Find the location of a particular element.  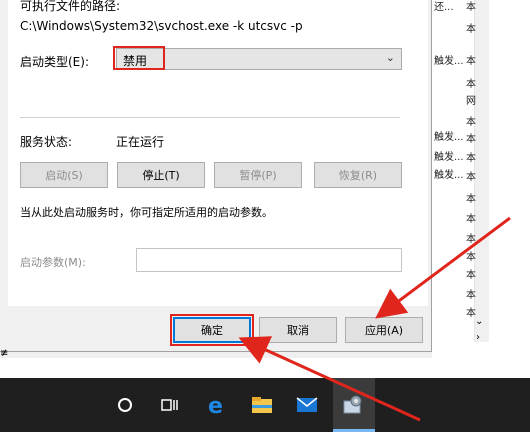

start-params-input is located at coordinates (269, 260).